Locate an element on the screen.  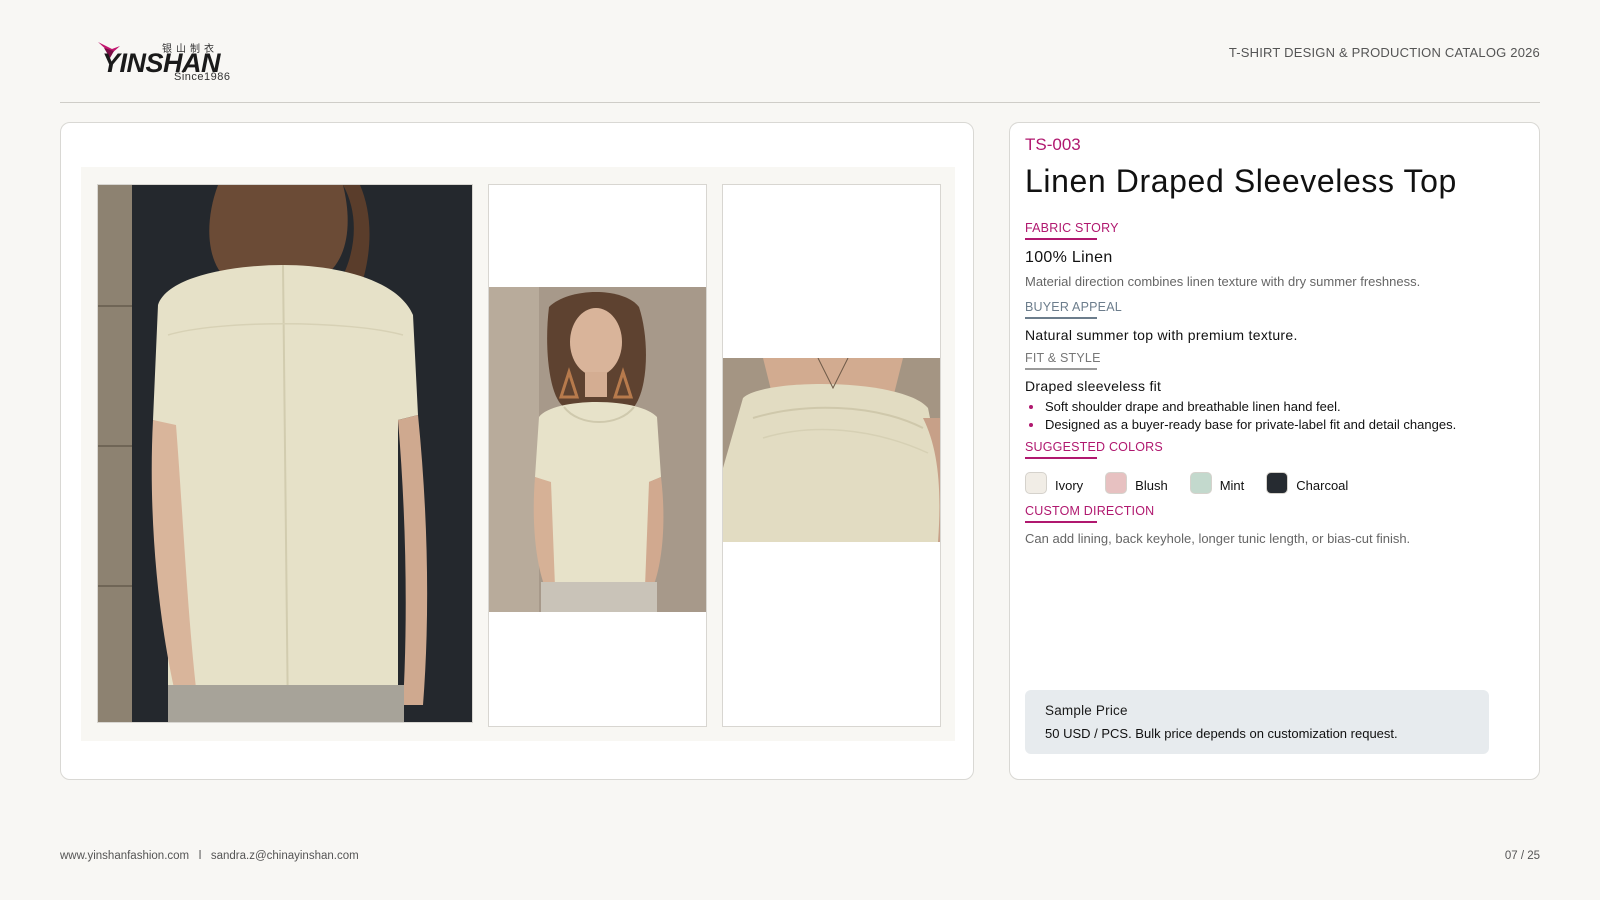
photo-back-view is located at coordinates (285, 453).